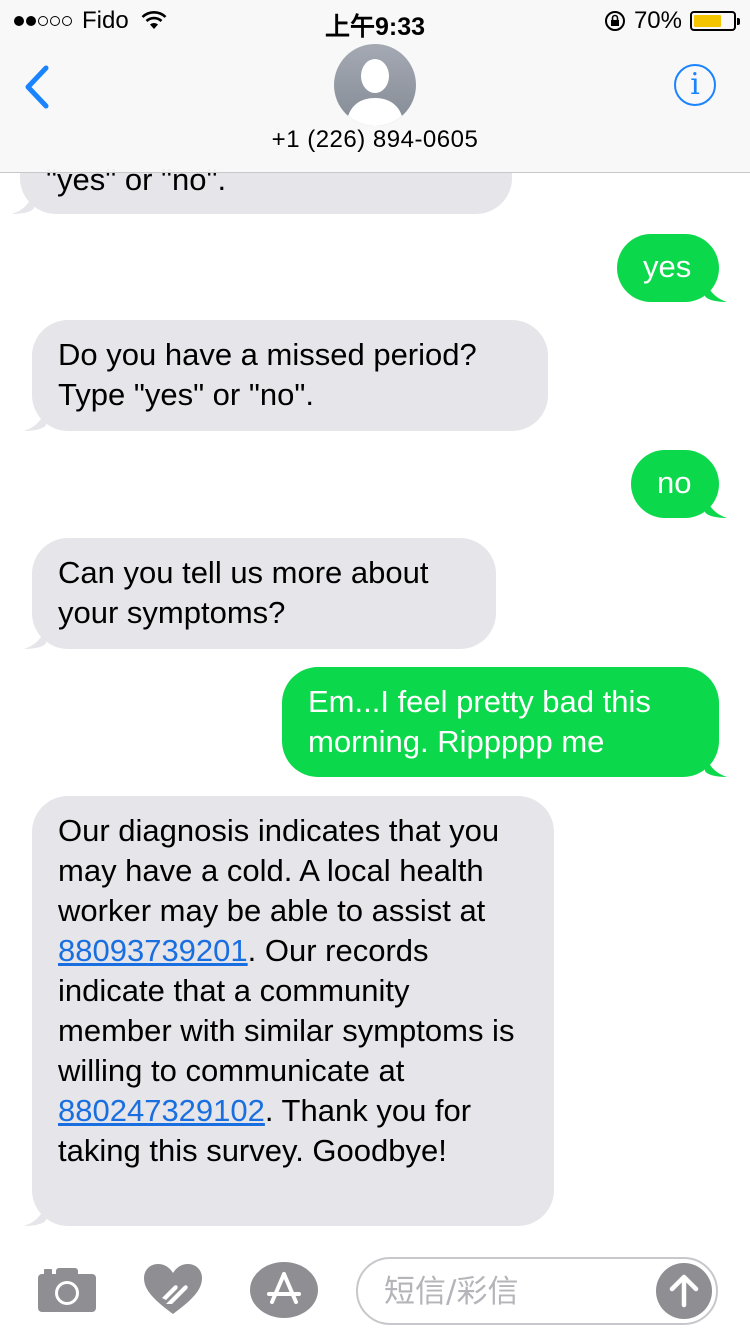 Image resolution: width=750 pixels, height=1334 pixels. I want to click on camera-button, so click(67, 1291).